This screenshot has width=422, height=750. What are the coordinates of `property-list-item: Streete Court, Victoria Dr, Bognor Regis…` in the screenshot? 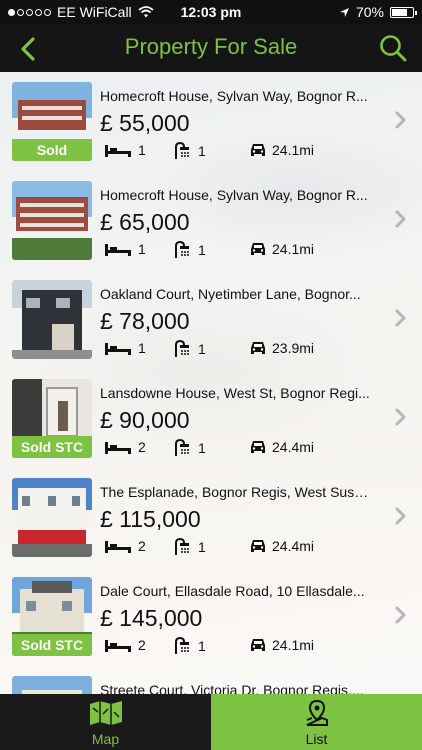 It's located at (211, 680).